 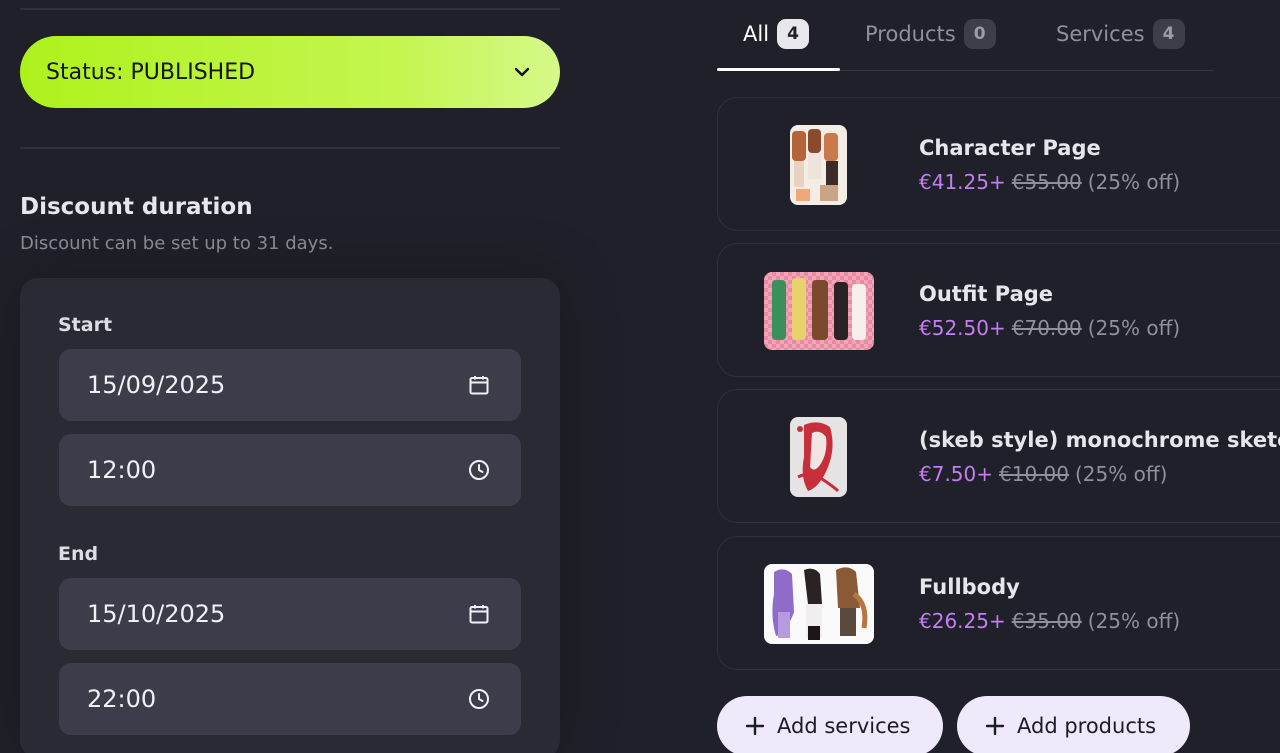 I want to click on discounted-price: €7.50+, so click(x=956, y=474).